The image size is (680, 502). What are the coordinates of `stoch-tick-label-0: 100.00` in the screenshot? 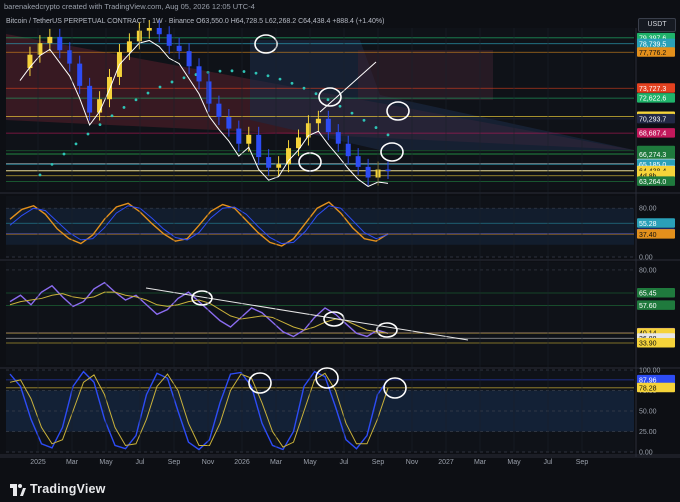 It's located at (650, 371).